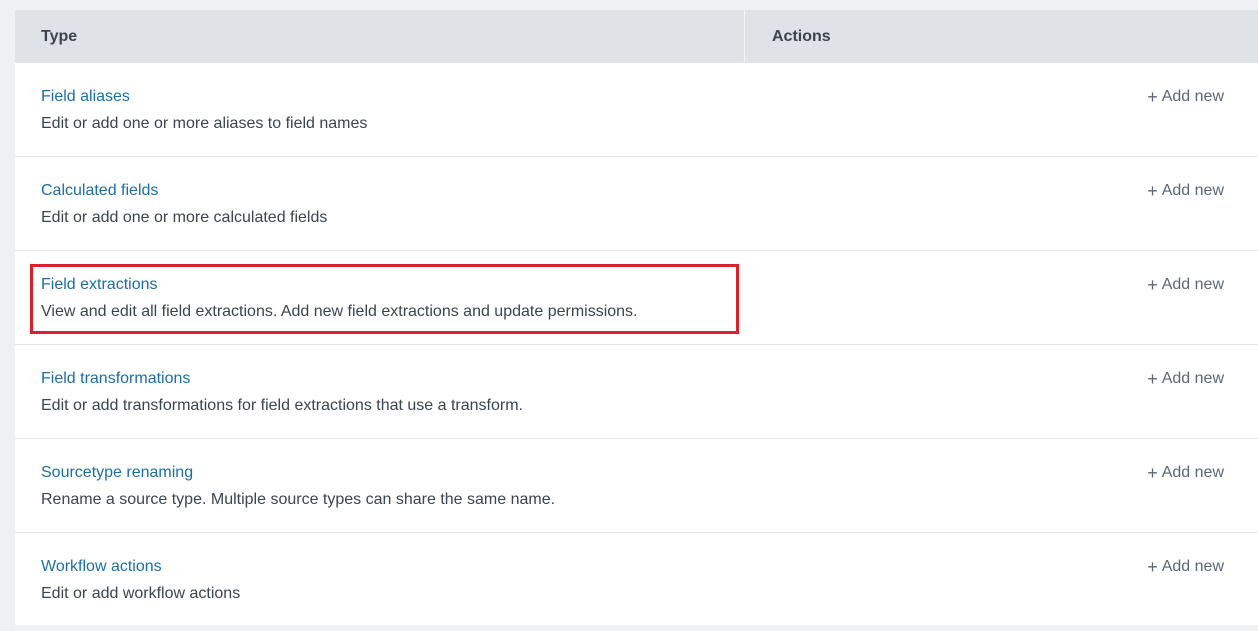 Image resolution: width=1258 pixels, height=631 pixels. I want to click on column-header-type: Type, so click(380, 36).